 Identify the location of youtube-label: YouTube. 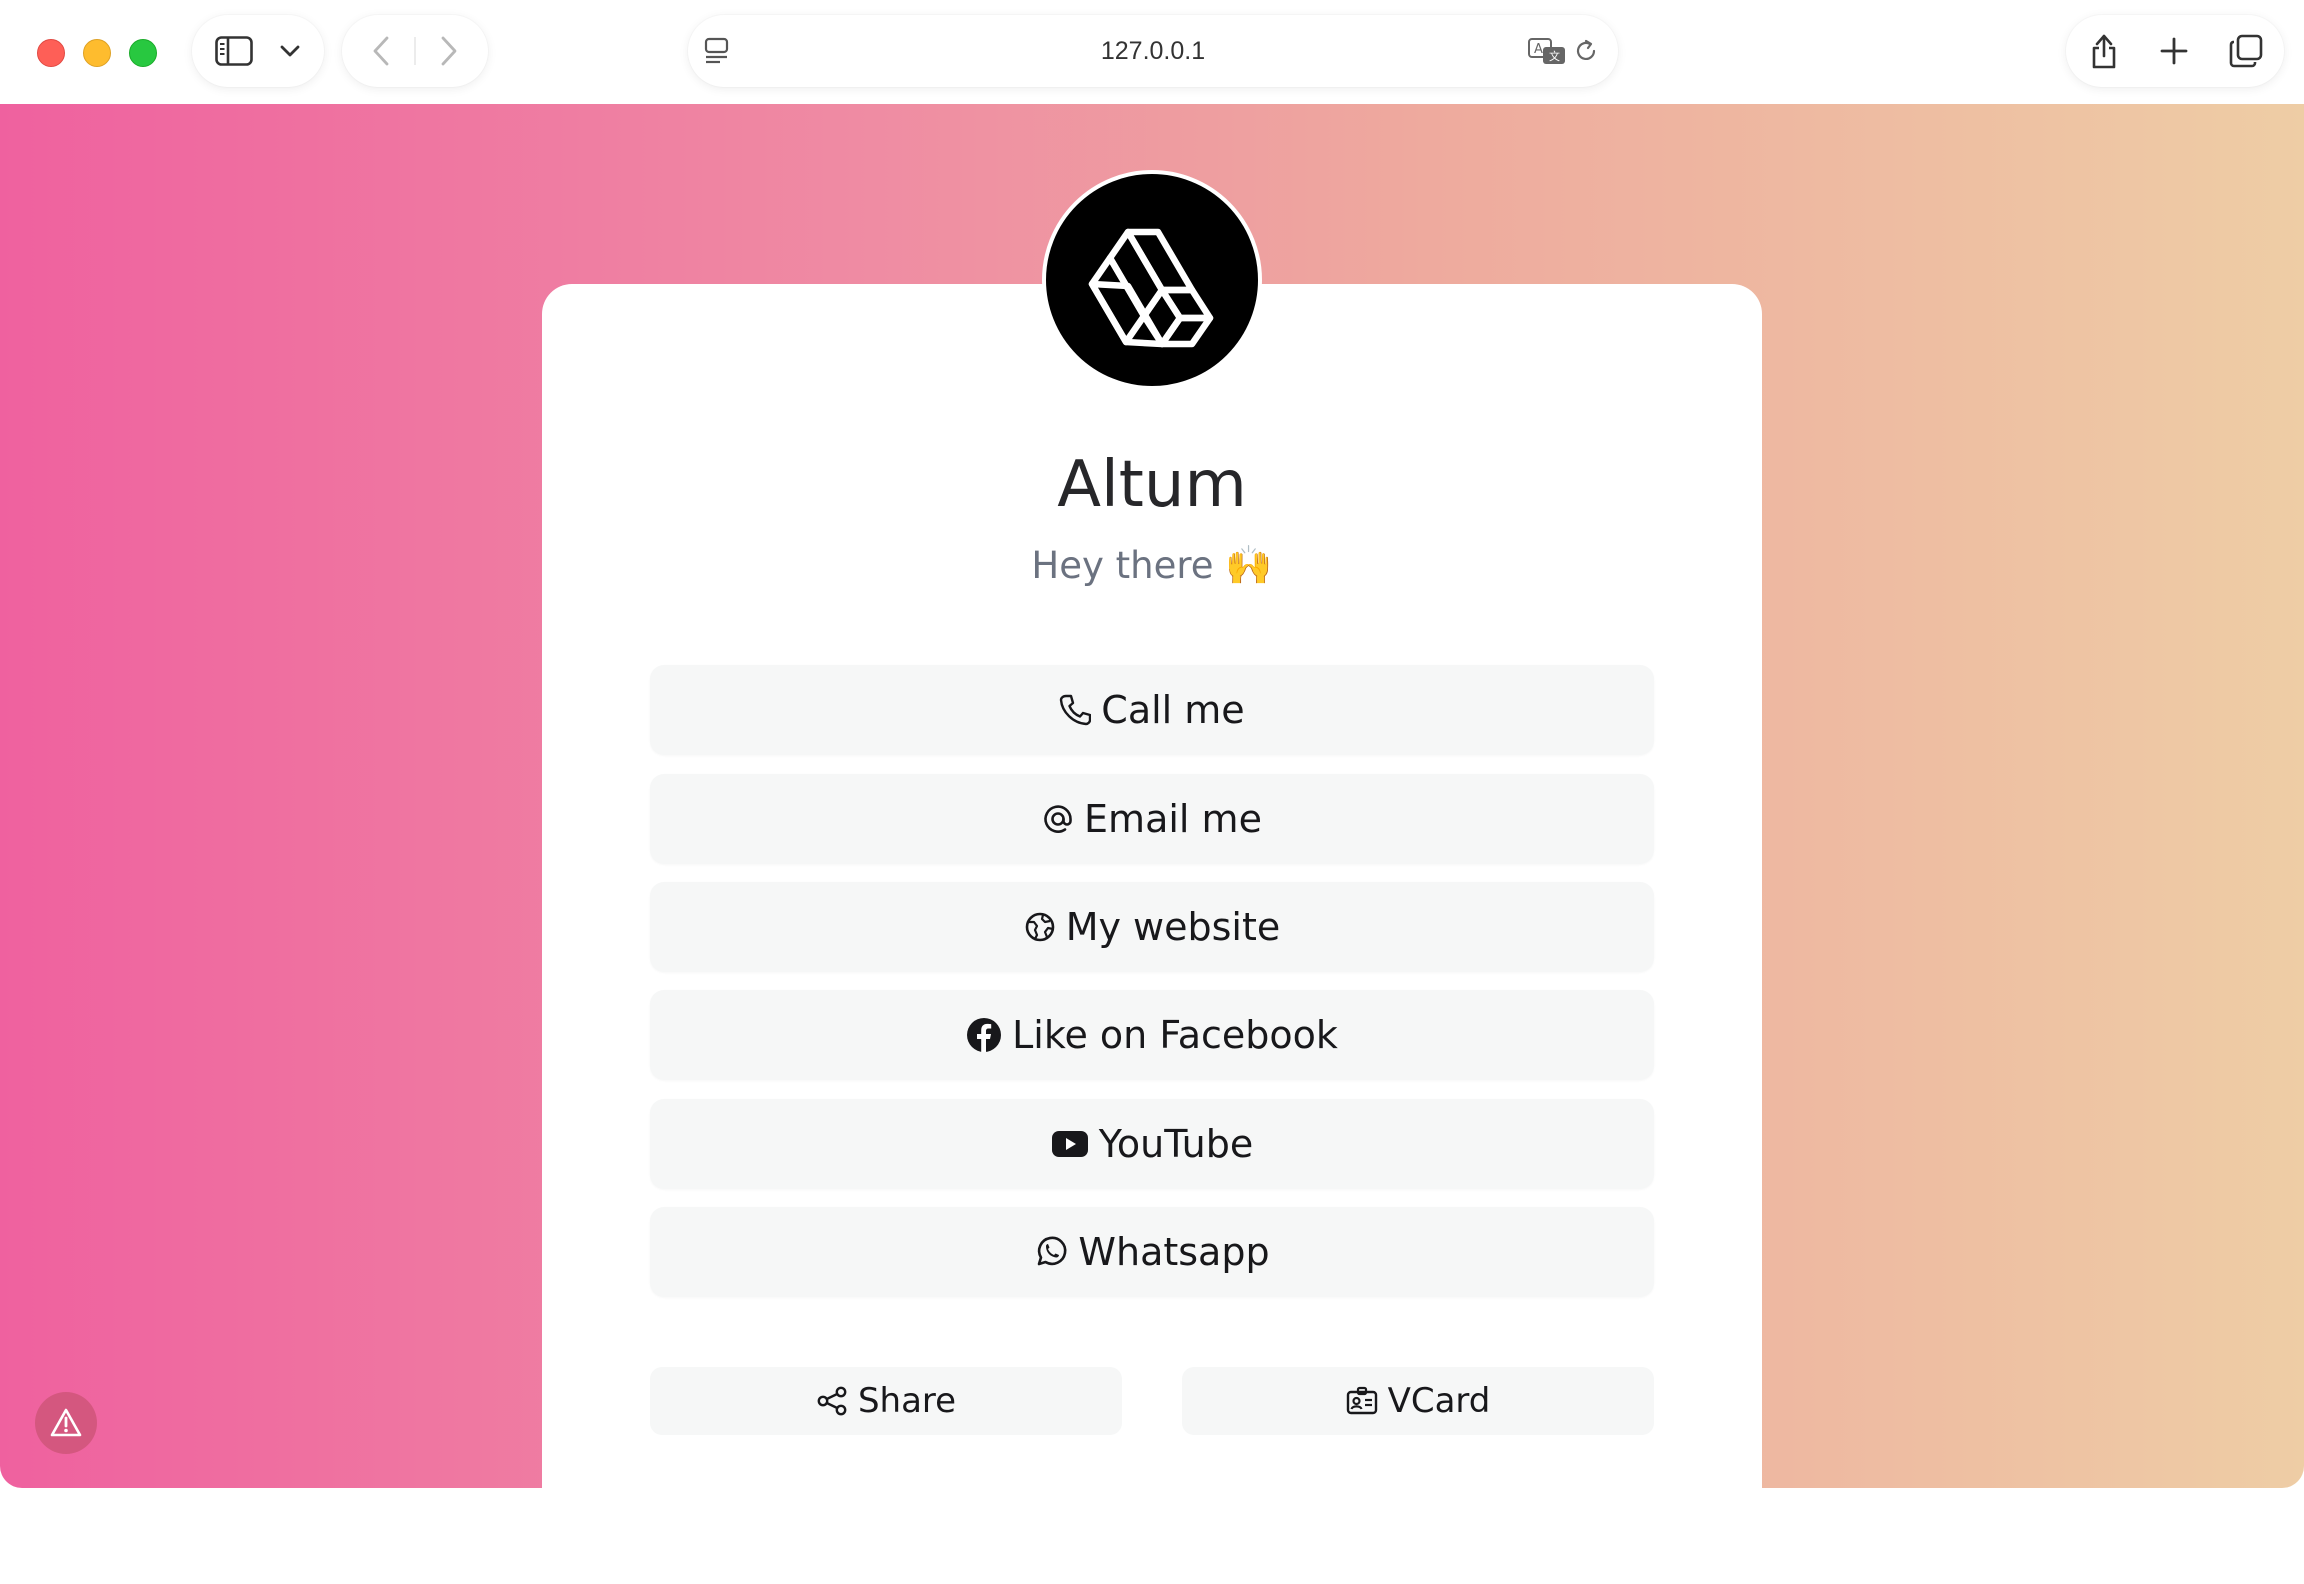
(1176, 1144).